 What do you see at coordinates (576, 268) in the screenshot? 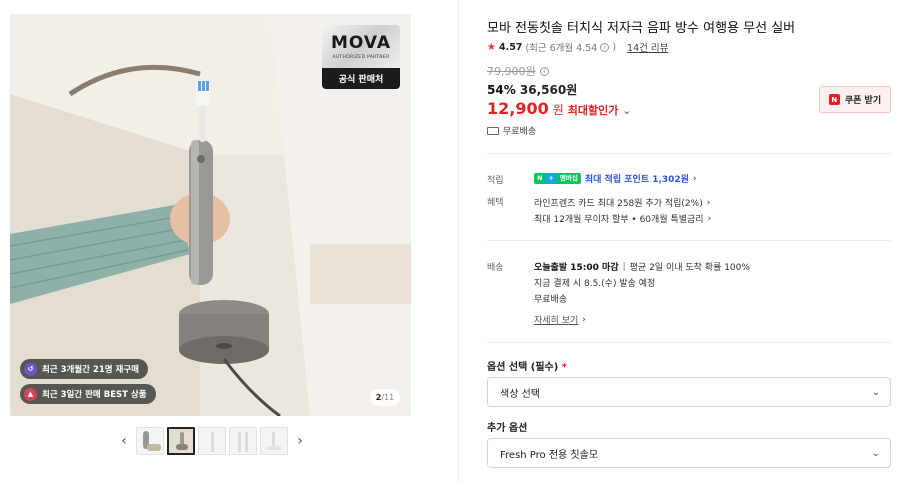
I see `today-ship-deadline: 오늘출발 15:00 마감` at bounding box center [576, 268].